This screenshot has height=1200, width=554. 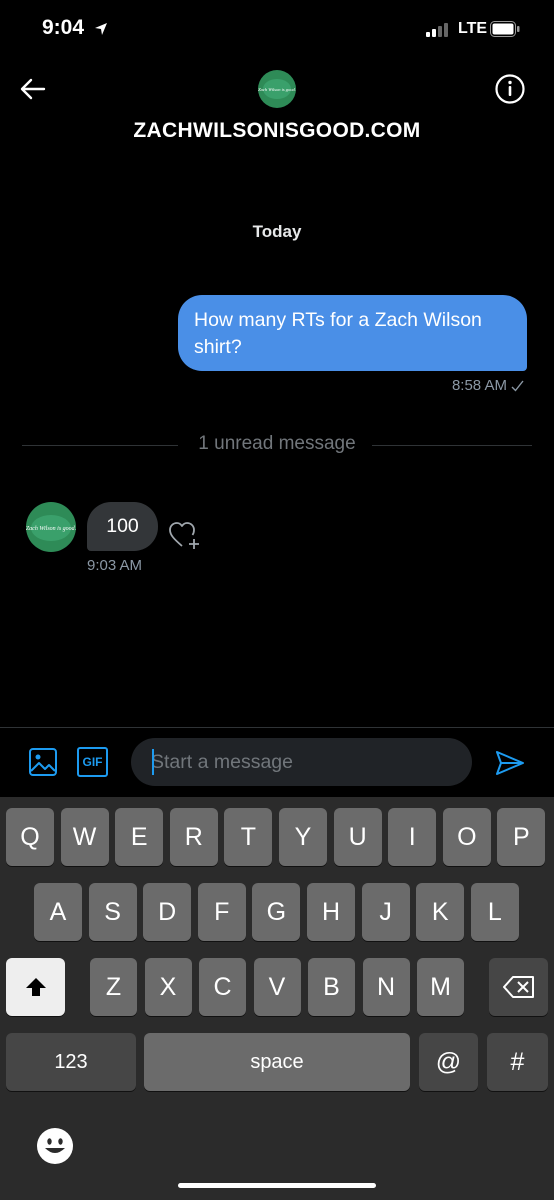 What do you see at coordinates (122, 526) in the screenshot?
I see `received-message-bubble: 100` at bounding box center [122, 526].